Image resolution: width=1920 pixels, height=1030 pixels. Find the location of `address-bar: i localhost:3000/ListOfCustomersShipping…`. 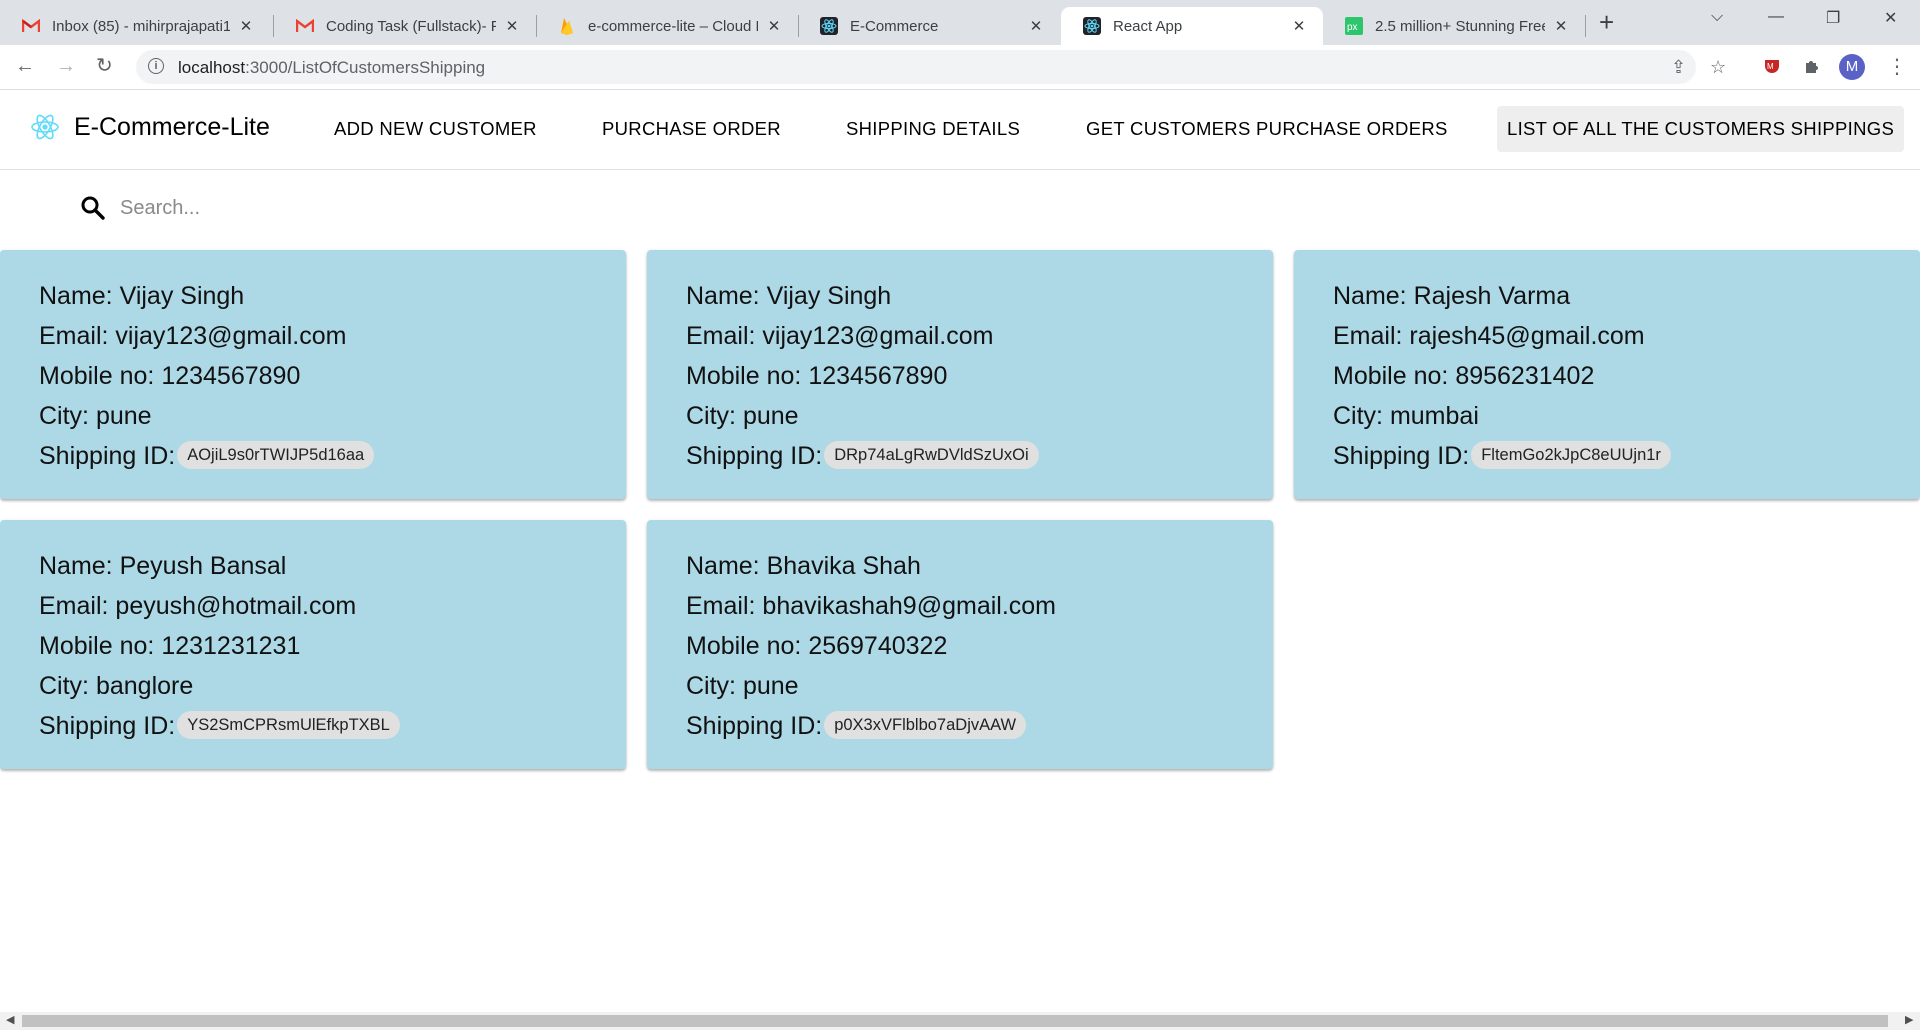

address-bar: i localhost:3000/ListOfCustomersShipping… is located at coordinates (931, 67).